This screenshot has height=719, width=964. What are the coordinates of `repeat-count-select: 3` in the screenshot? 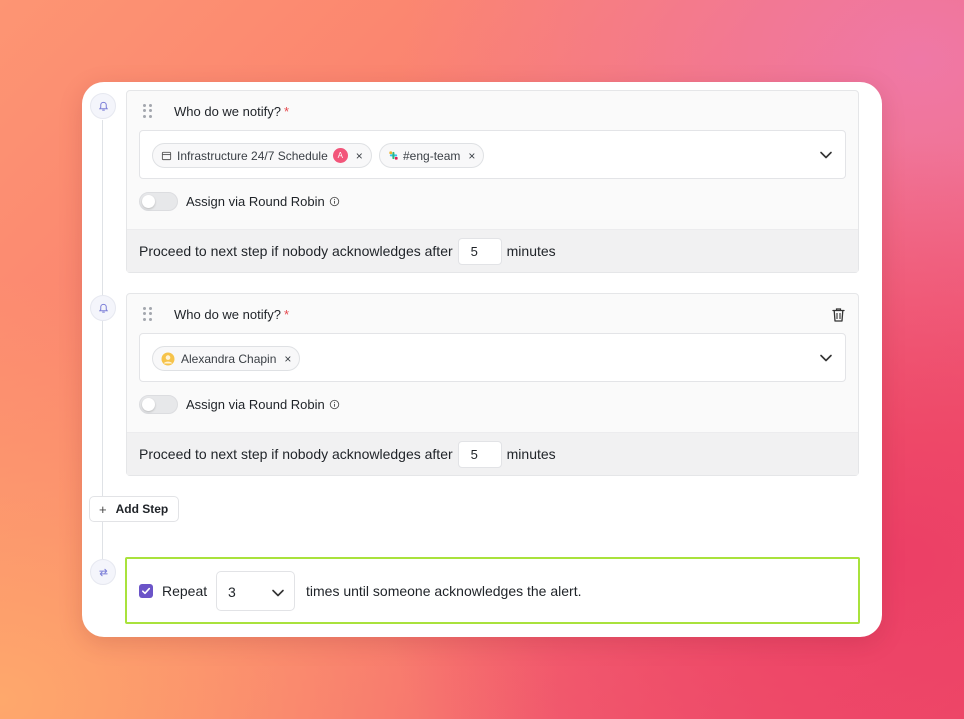 It's located at (255, 591).